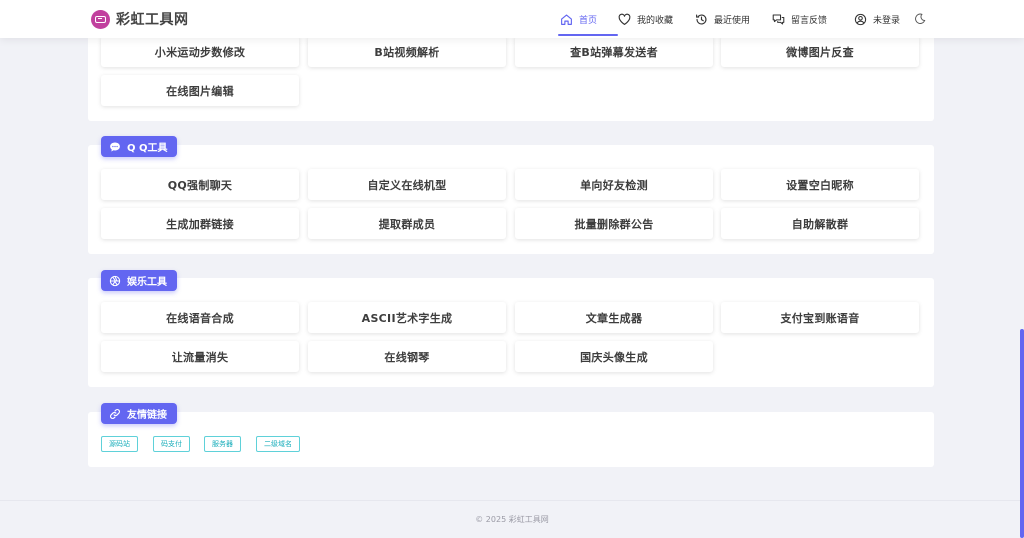 This screenshot has width=1024, height=538. What do you see at coordinates (614, 317) in the screenshot?
I see `tool-button: 文章生成器` at bounding box center [614, 317].